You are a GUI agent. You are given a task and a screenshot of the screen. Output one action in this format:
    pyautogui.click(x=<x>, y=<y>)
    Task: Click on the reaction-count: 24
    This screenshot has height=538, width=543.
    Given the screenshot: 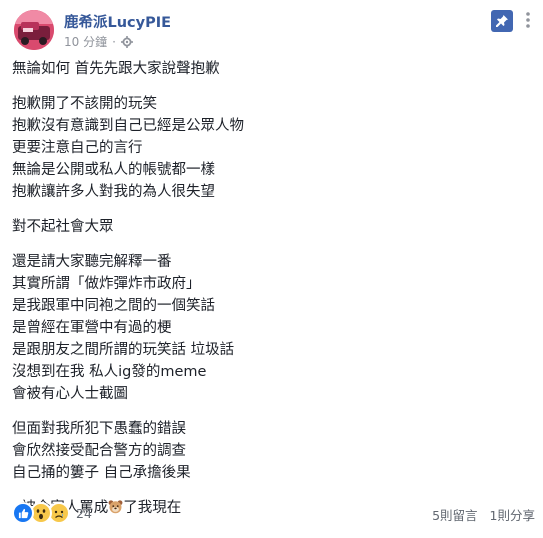 What is the action you would take?
    pyautogui.click(x=84, y=513)
    